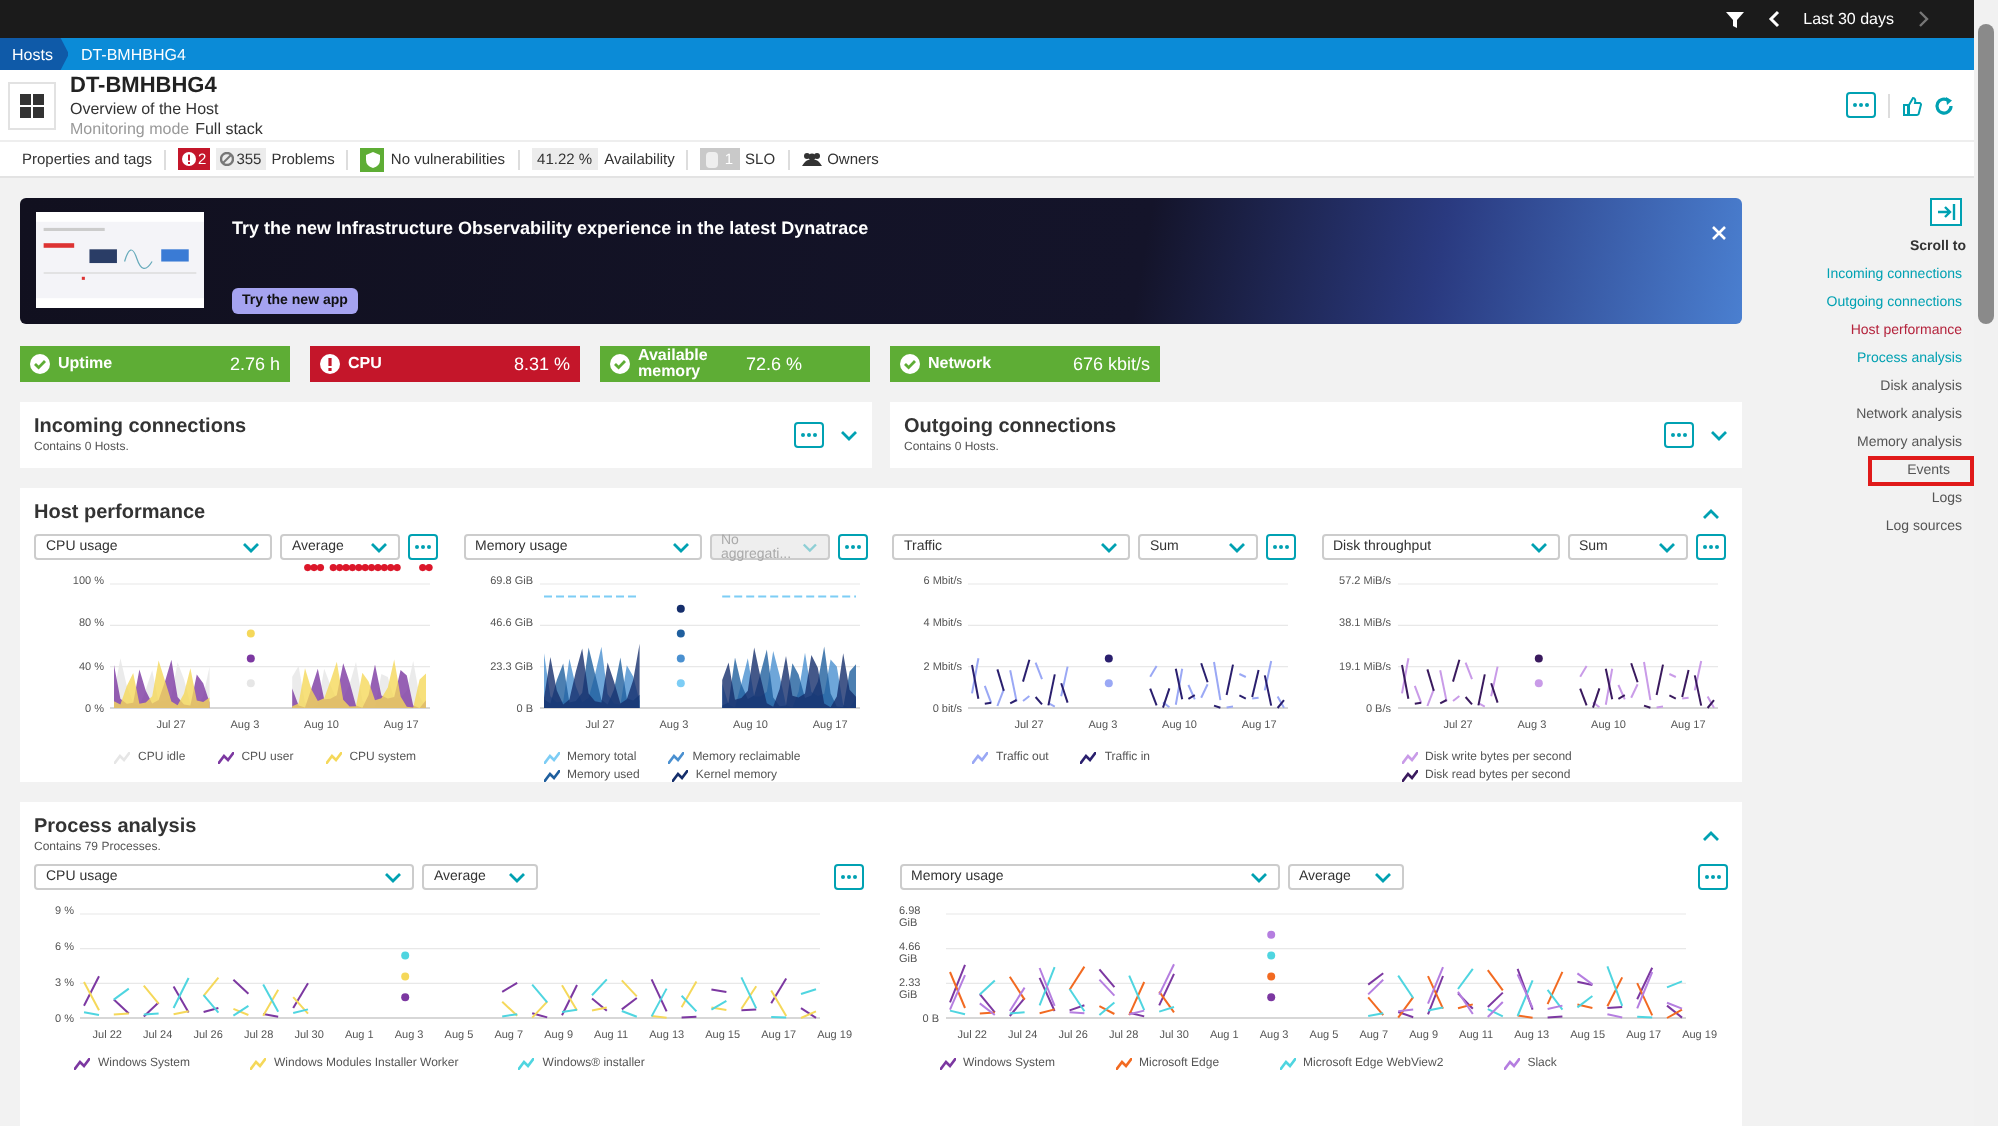 The height and width of the screenshot is (1126, 1998). I want to click on thumbs-up-icon, so click(1912, 105).